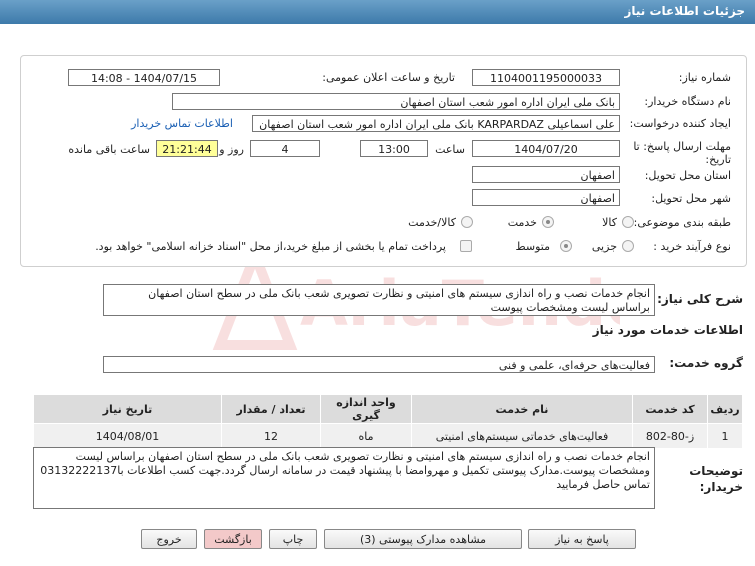 This screenshot has width=755, height=566. I want to click on deadline-date-field: 1404/07/20, so click(546, 148).